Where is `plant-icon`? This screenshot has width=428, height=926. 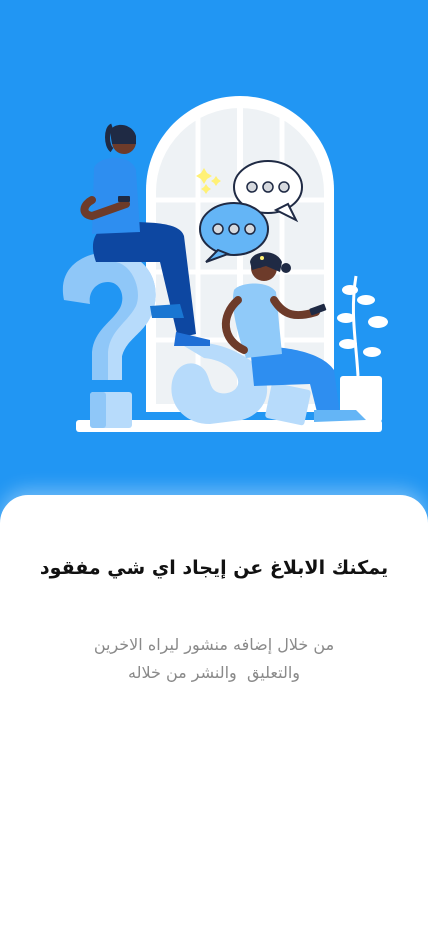 plant-icon is located at coordinates (362, 348).